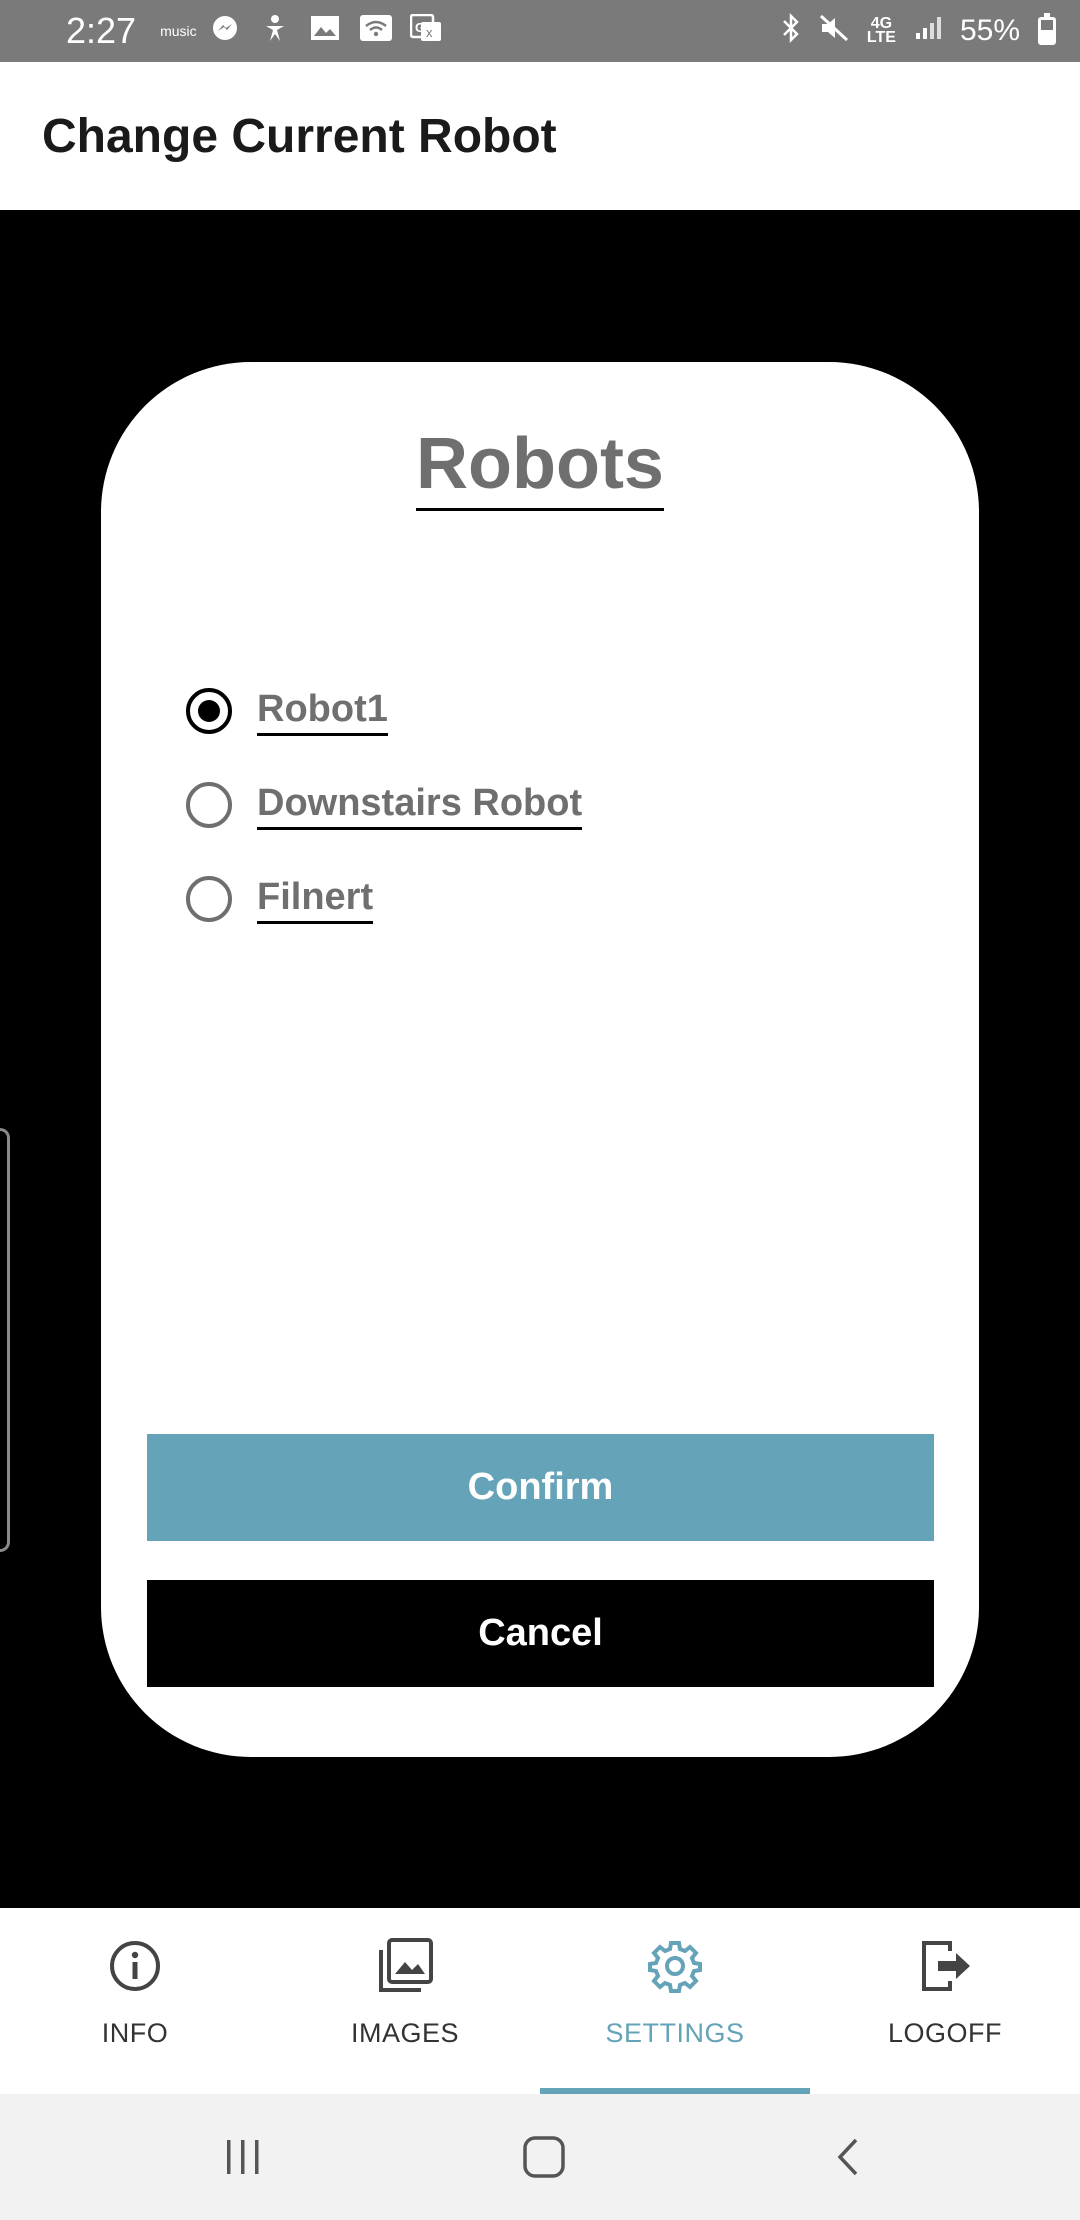 This screenshot has height=2220, width=1080. I want to click on nav-label: SETTINGS, so click(674, 2033).